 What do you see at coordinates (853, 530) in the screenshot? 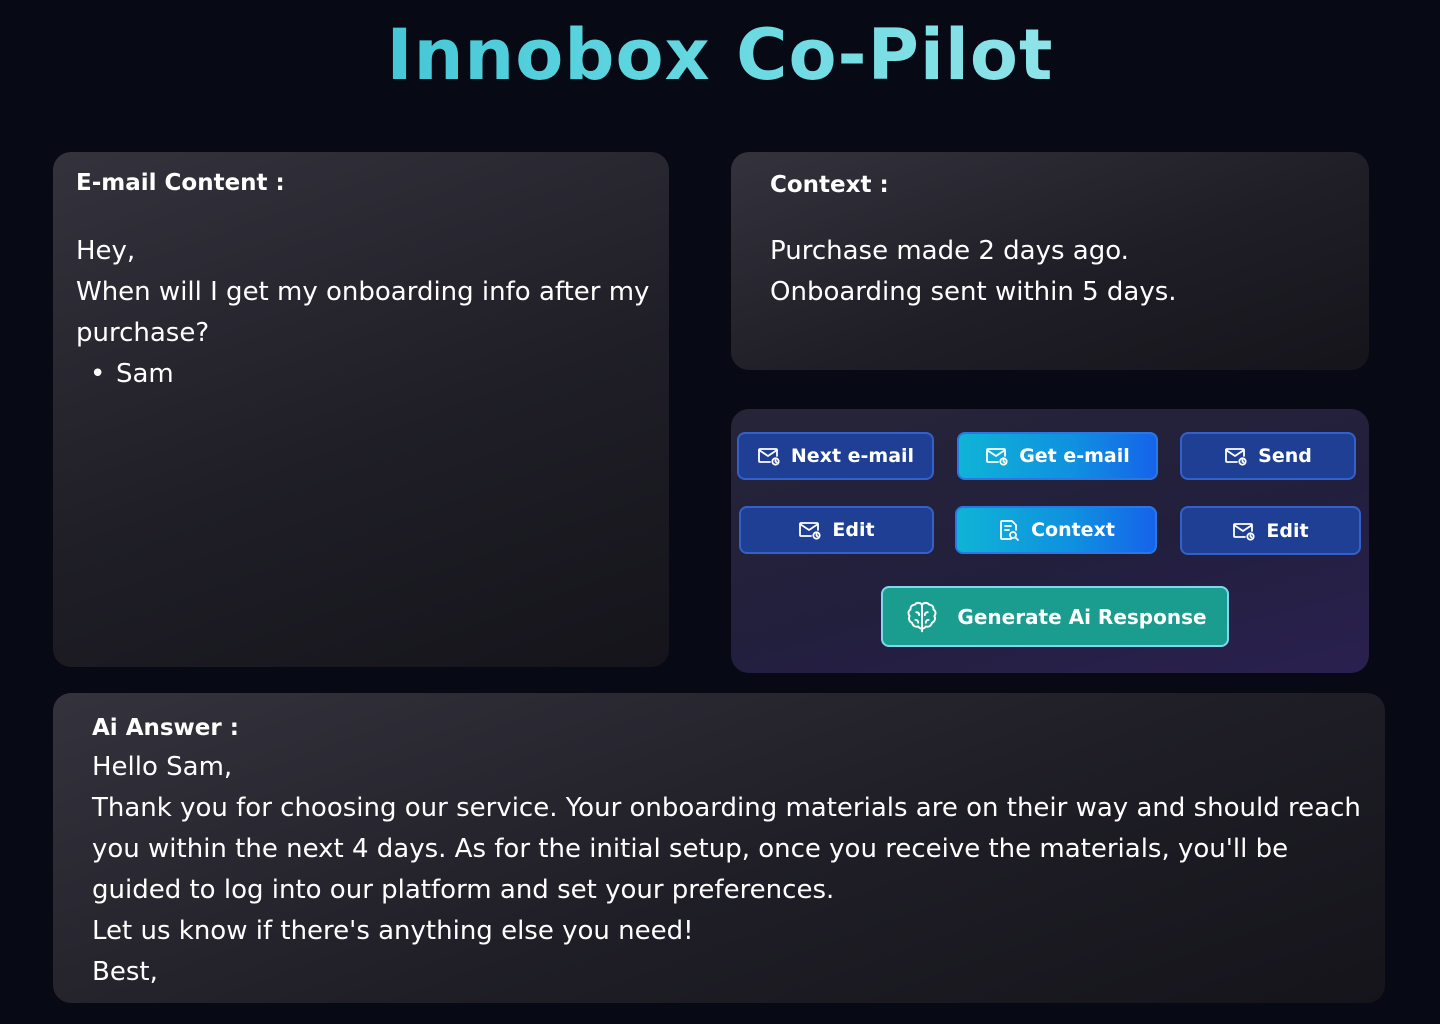
I see `edit-email-label: Edit` at bounding box center [853, 530].